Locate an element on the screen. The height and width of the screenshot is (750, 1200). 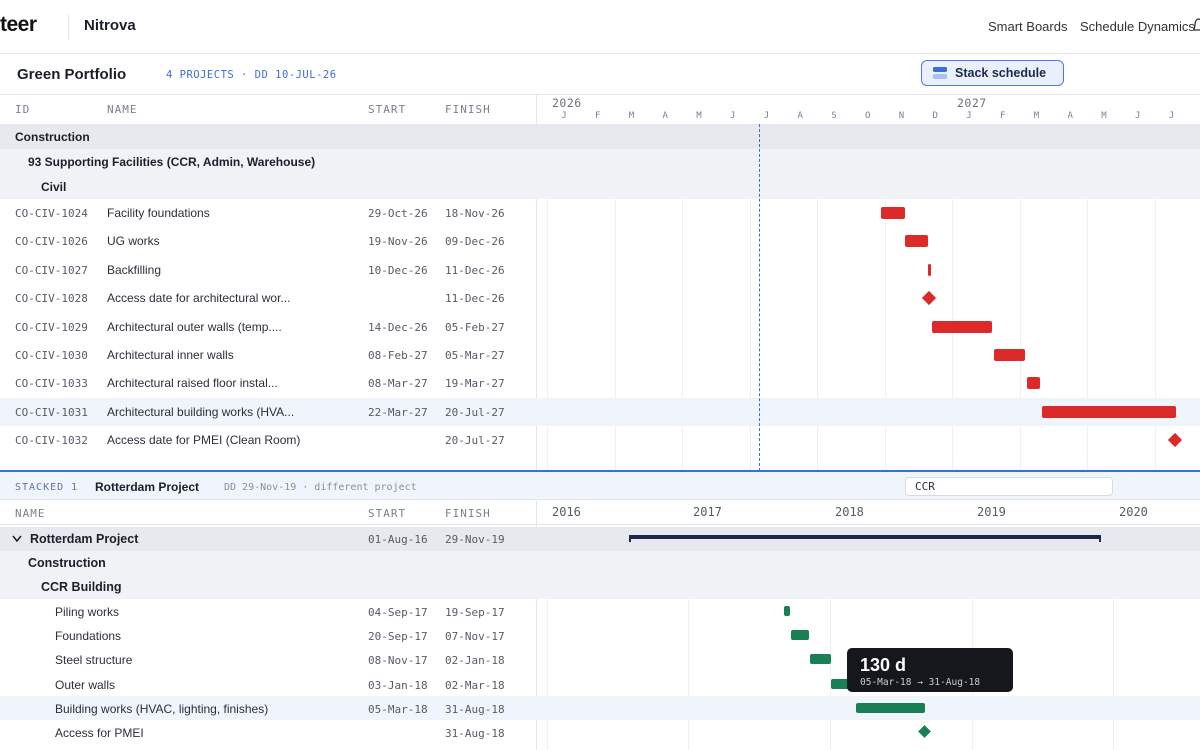
stacked-group-ccr-building: CCR Building is located at coordinates (600, 587).